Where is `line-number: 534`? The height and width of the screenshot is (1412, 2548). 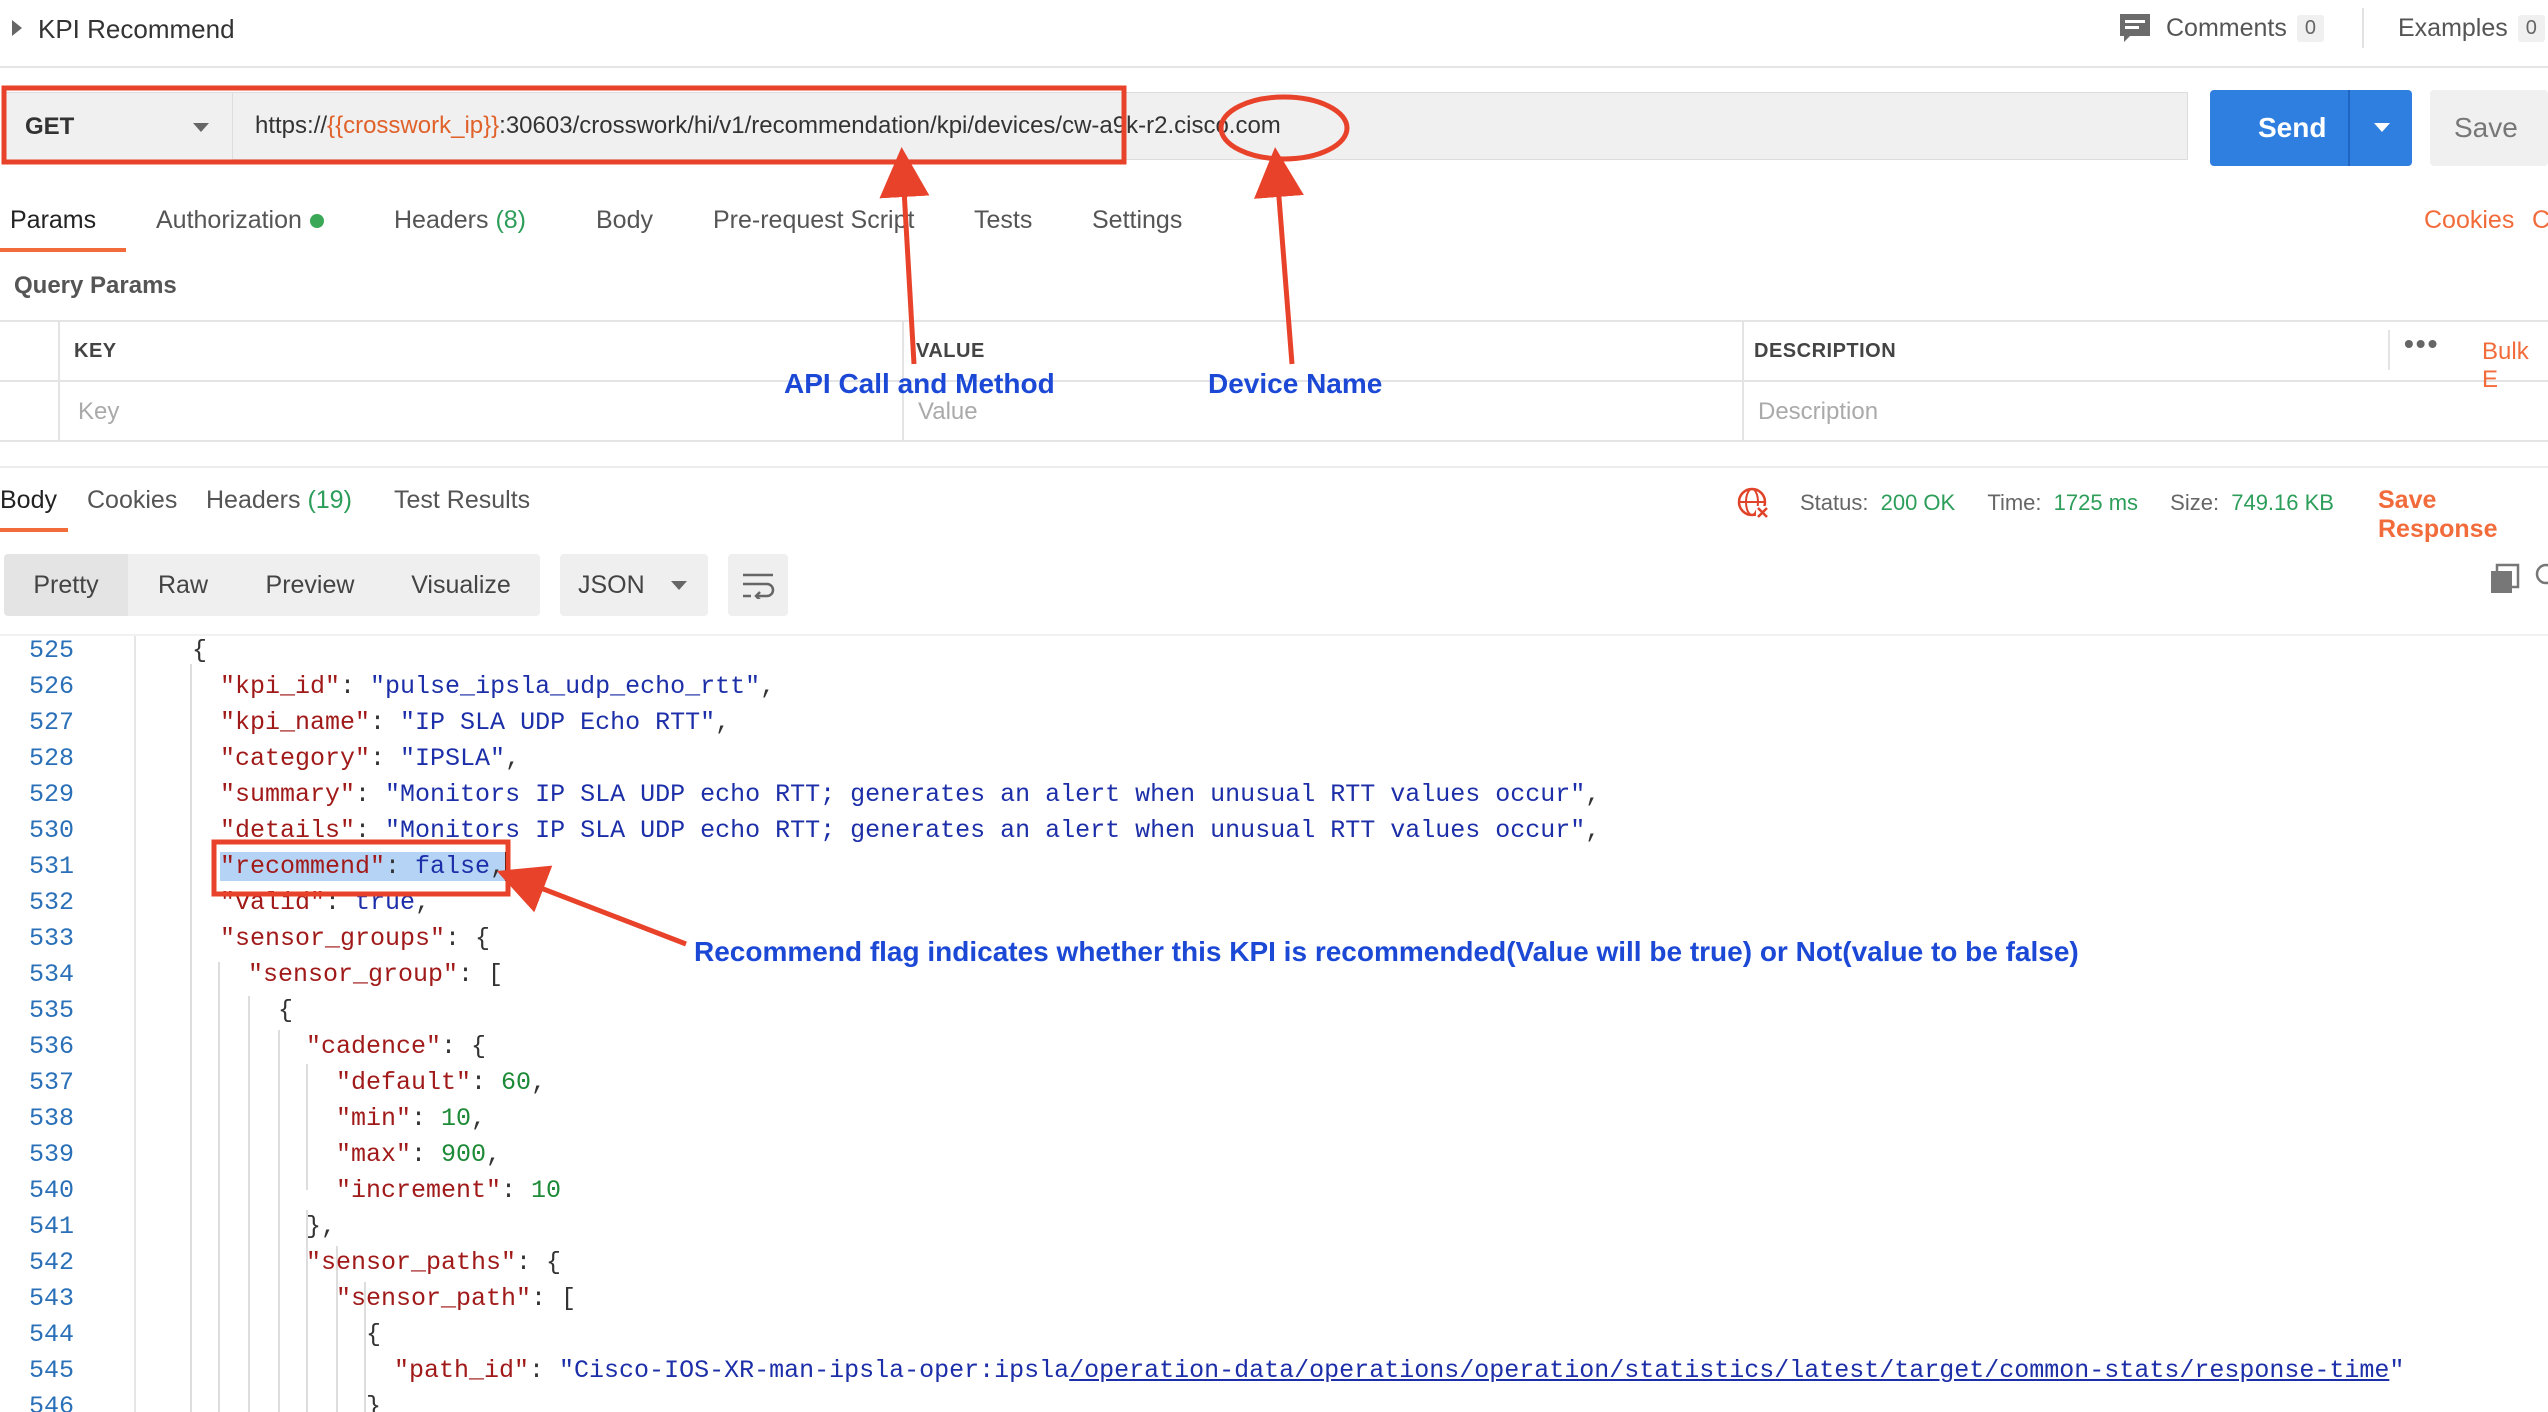
line-number: 534 is located at coordinates (51, 974).